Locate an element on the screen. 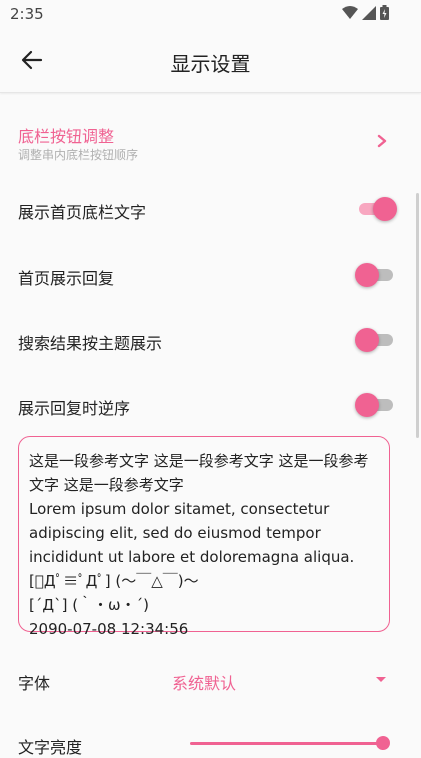 This screenshot has width=421, height=758. search-by-topic-label: 搜索结果按主题展示 is located at coordinates (90, 343).